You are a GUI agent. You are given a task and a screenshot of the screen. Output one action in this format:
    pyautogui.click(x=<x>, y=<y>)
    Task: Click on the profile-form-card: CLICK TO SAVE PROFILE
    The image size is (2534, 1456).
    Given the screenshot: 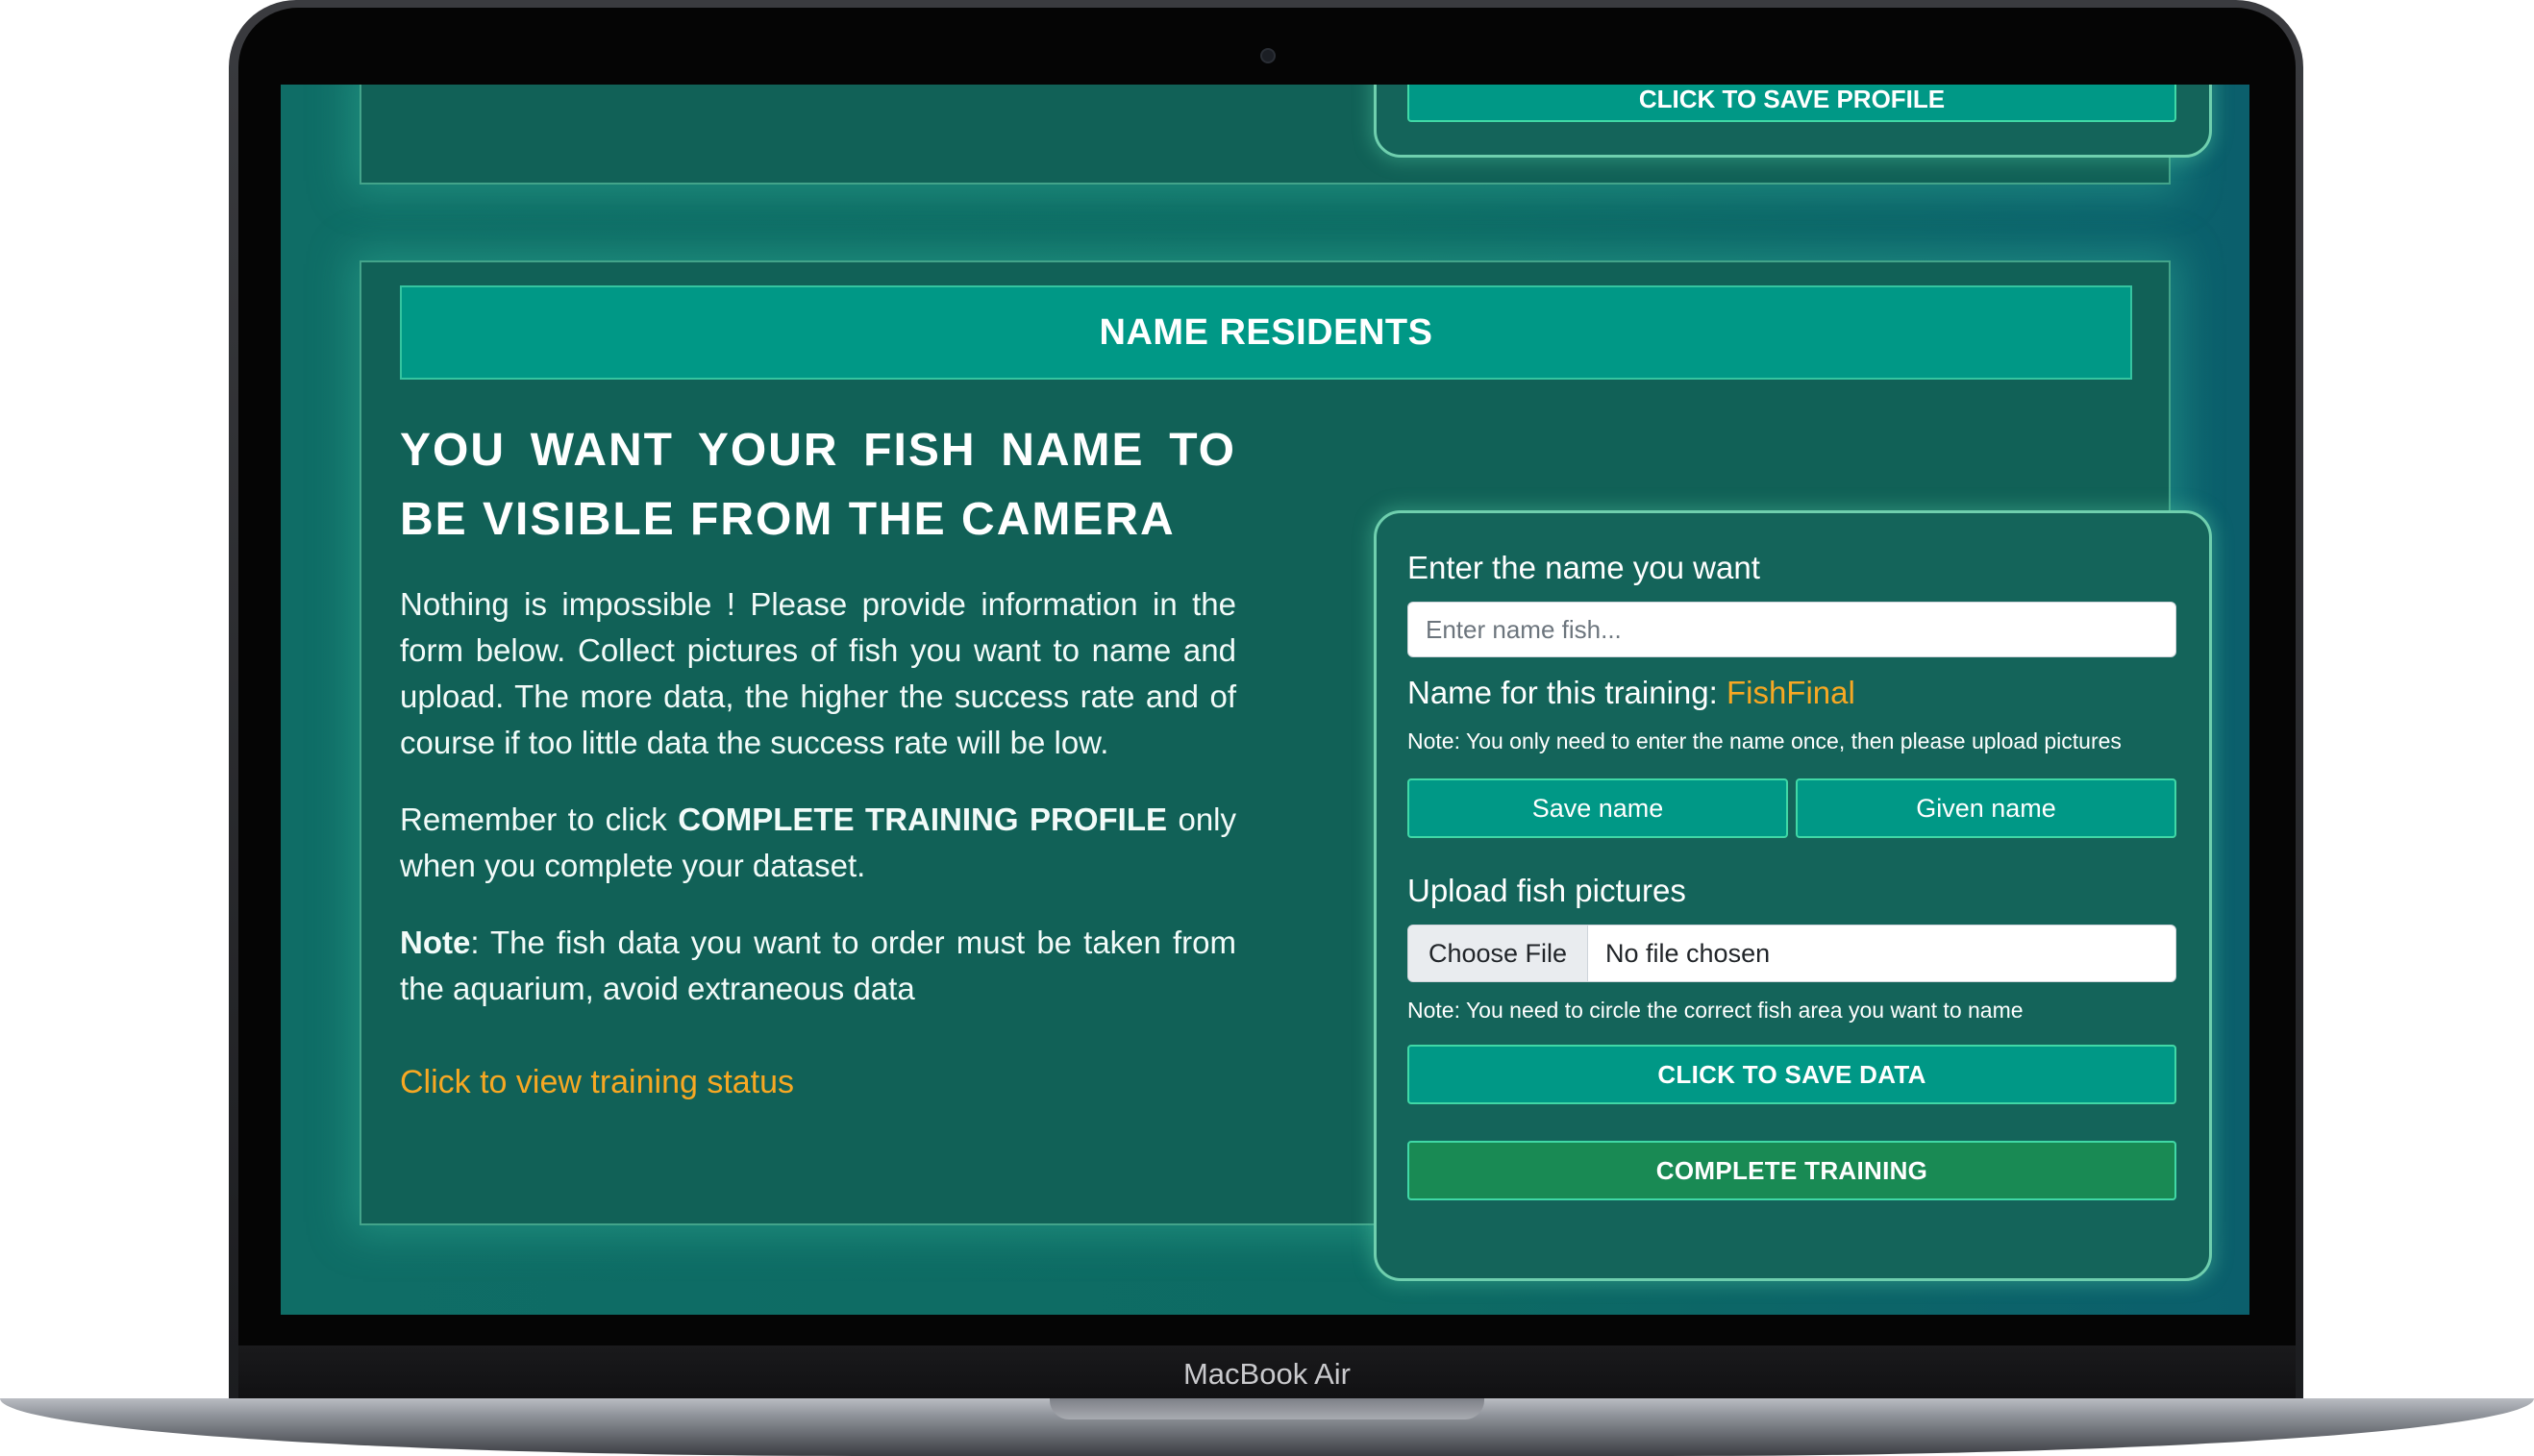 What is the action you would take?
    pyautogui.click(x=1793, y=122)
    